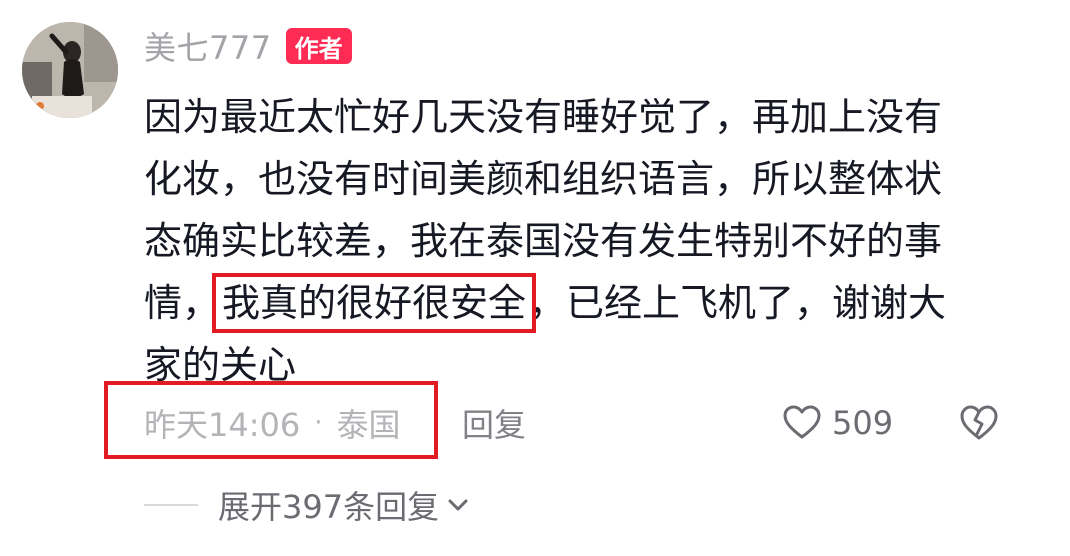 Image resolution: width=1070 pixels, height=556 pixels. Describe the element at coordinates (802, 422) in the screenshot. I see `heart-outline-icon` at that location.